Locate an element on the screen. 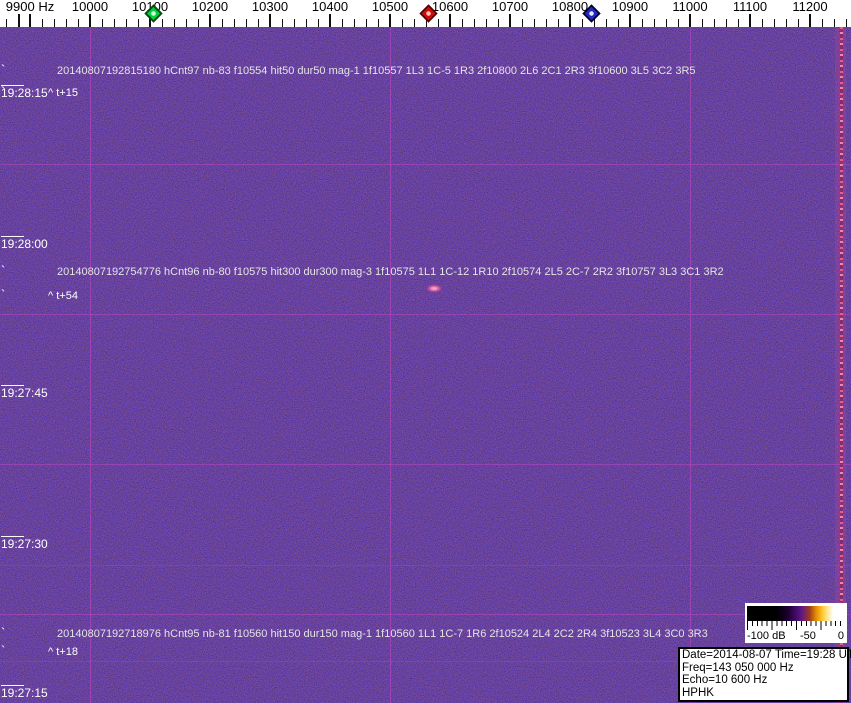 The width and height of the screenshot is (851, 703). event-time-offset: ^ t+54 is located at coordinates (63, 296).